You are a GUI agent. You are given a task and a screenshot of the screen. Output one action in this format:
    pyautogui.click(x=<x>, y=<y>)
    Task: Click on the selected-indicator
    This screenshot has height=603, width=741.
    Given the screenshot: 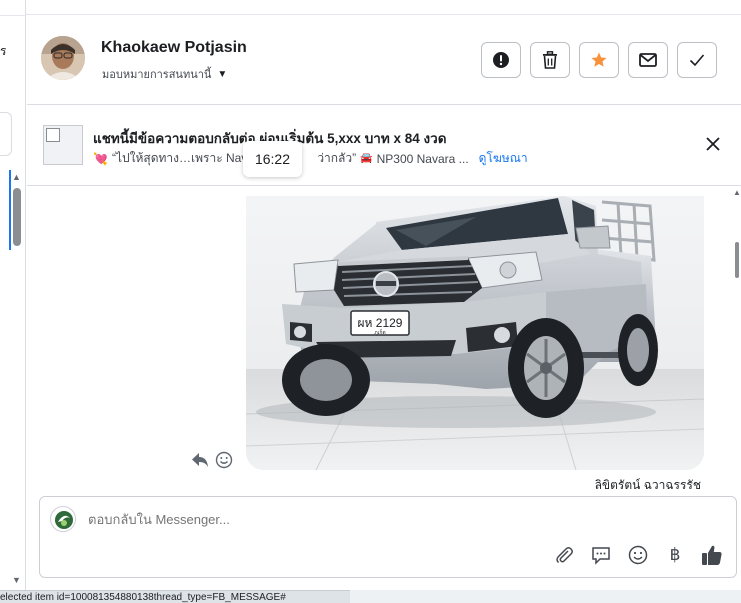 What is the action you would take?
    pyautogui.click(x=10, y=210)
    